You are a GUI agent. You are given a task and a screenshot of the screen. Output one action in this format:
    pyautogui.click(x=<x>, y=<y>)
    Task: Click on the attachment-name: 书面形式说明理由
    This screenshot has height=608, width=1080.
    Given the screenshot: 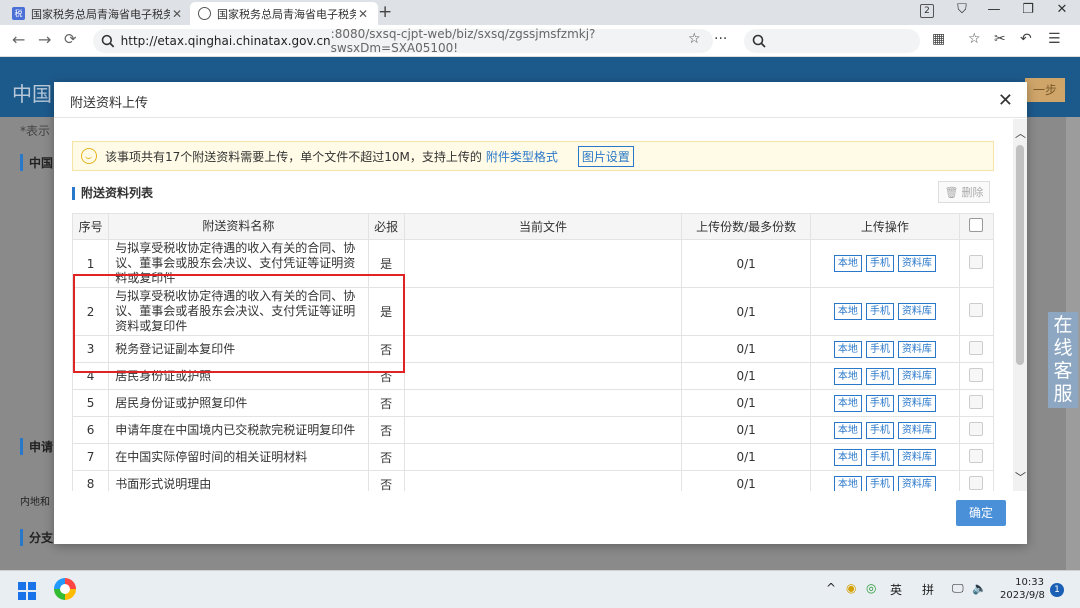 What is the action you would take?
    pyautogui.click(x=238, y=480)
    